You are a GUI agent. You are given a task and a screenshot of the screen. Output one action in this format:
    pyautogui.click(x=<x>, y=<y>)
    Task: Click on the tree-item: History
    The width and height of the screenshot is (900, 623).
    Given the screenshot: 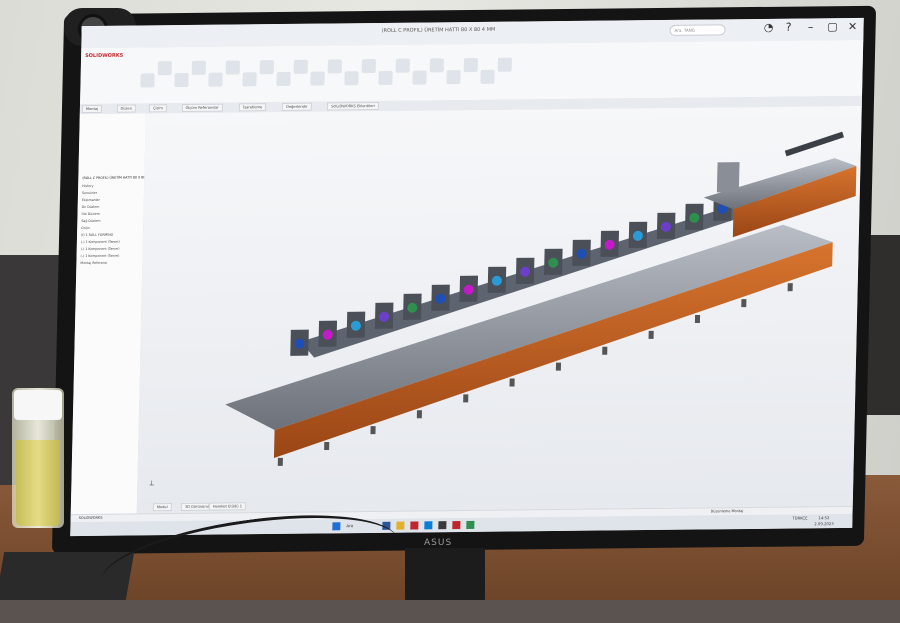 What is the action you would take?
    pyautogui.click(x=87, y=186)
    